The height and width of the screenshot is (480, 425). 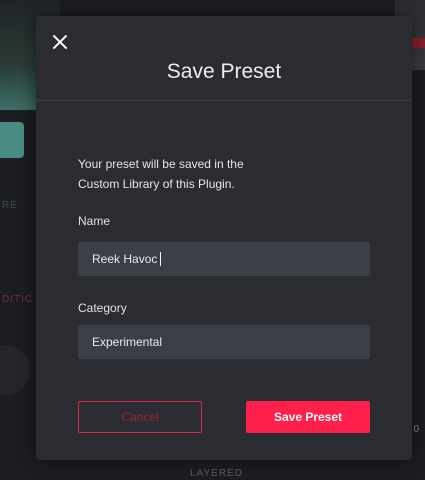 I want to click on category-label: Category, so click(x=102, y=308).